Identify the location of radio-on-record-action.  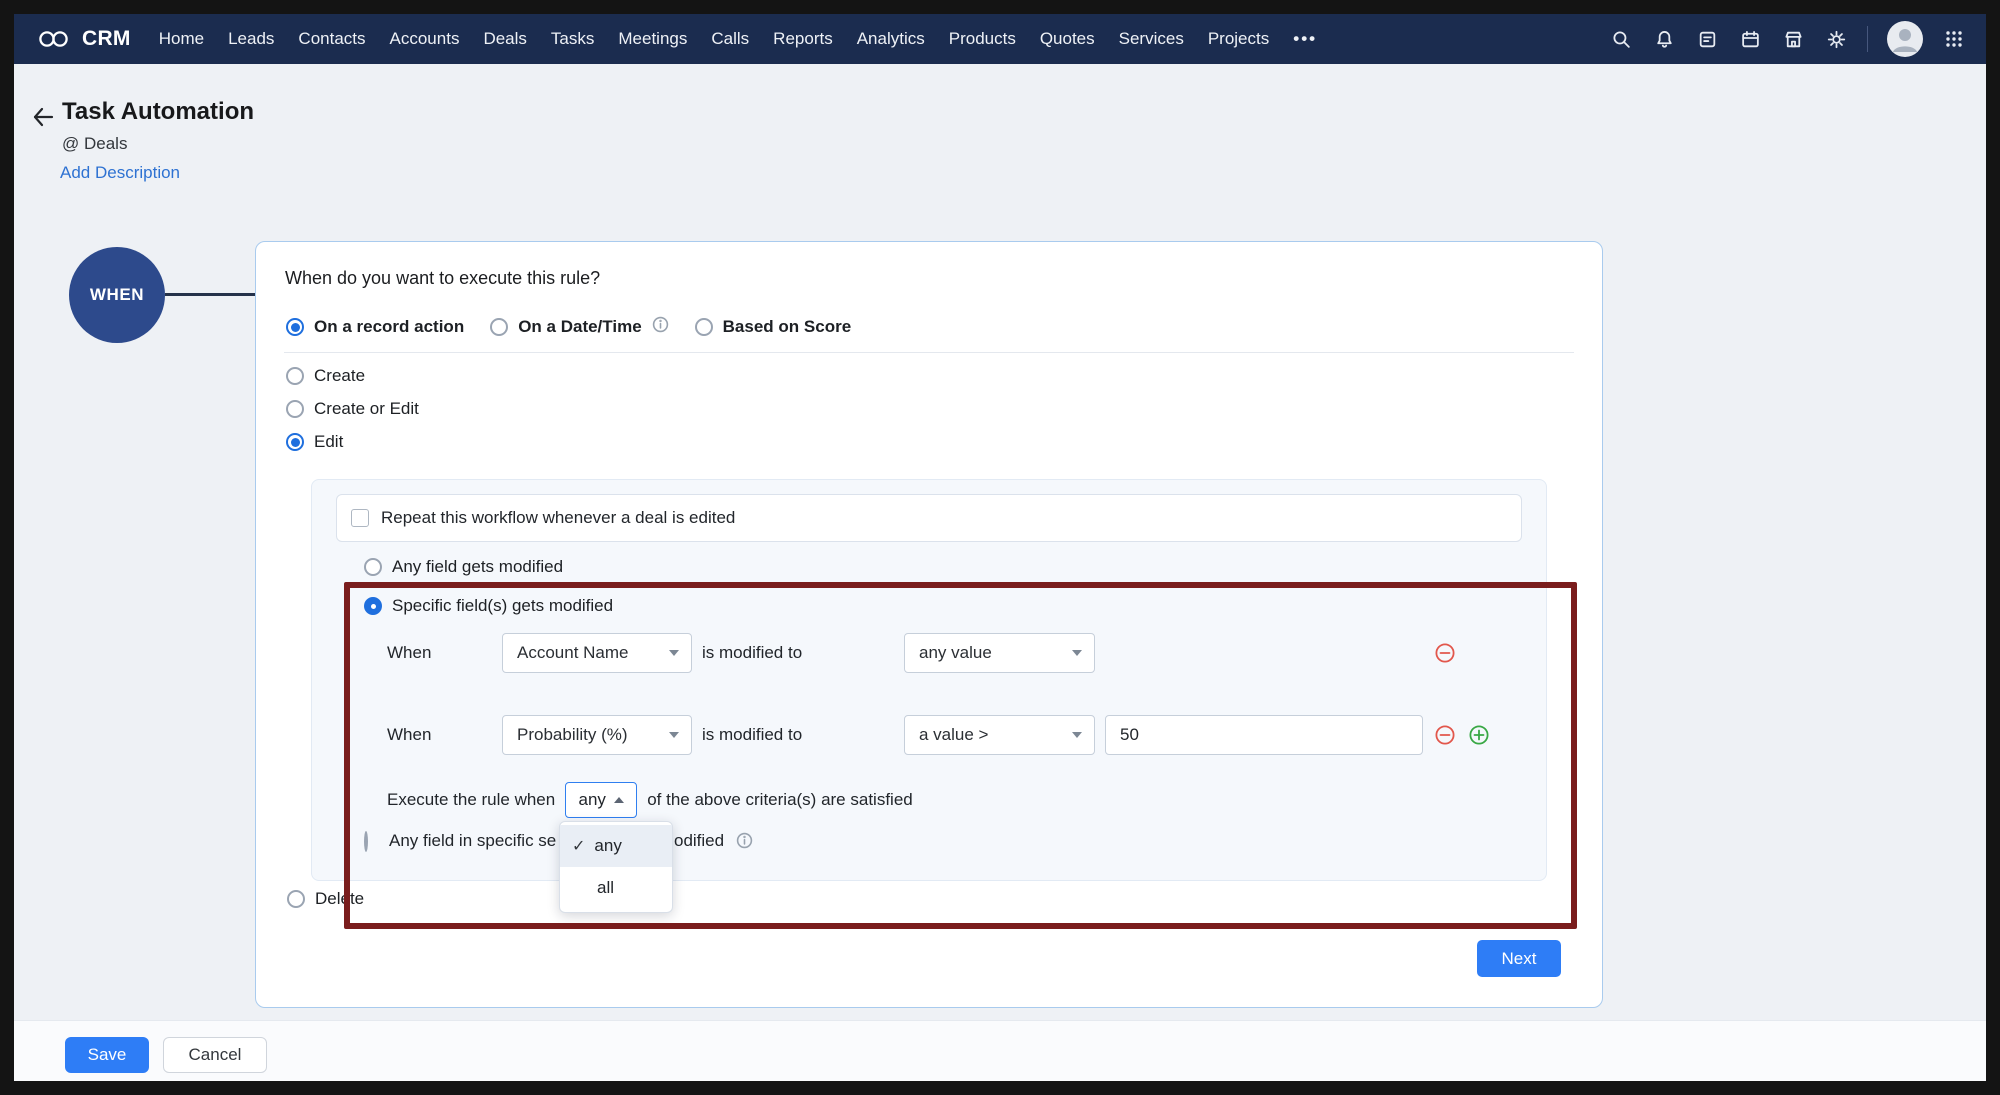
(295, 327).